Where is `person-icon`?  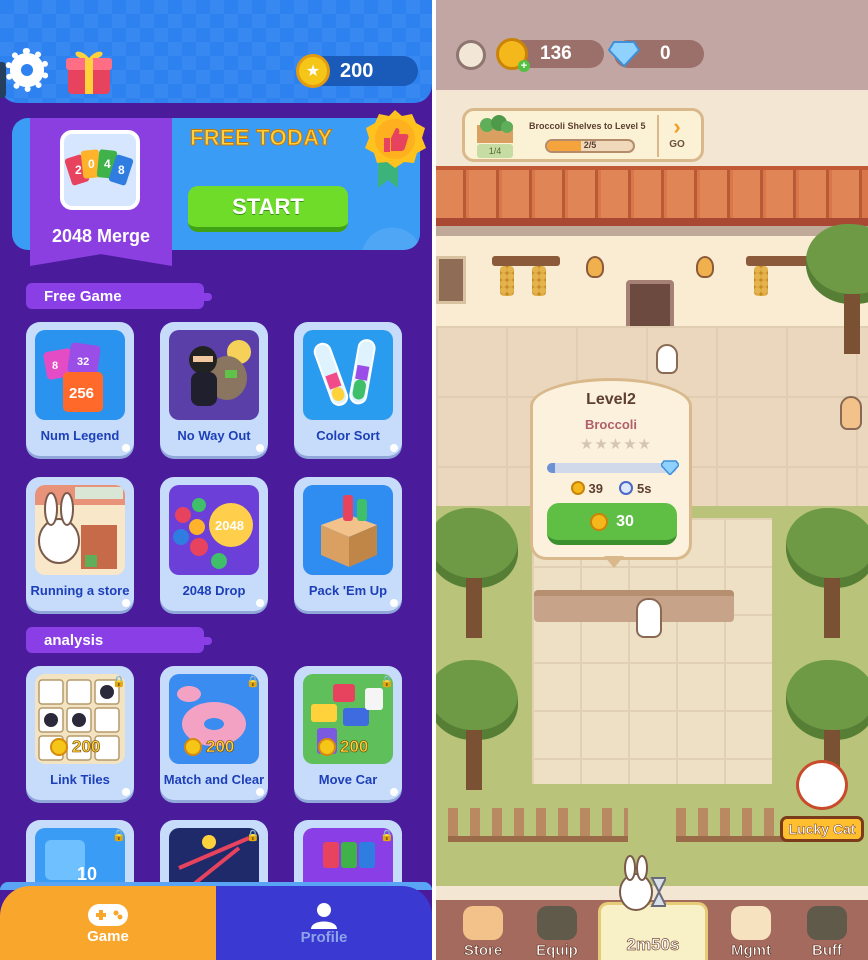 person-icon is located at coordinates (324, 915).